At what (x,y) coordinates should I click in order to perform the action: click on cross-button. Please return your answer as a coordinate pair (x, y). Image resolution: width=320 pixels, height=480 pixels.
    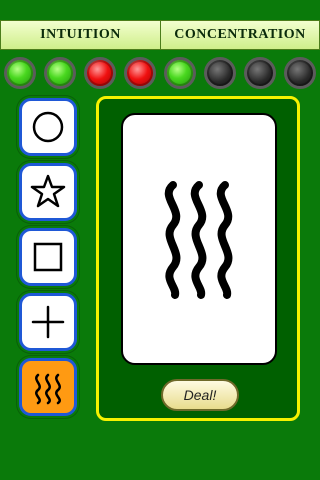
    Looking at the image, I should click on (48, 322).